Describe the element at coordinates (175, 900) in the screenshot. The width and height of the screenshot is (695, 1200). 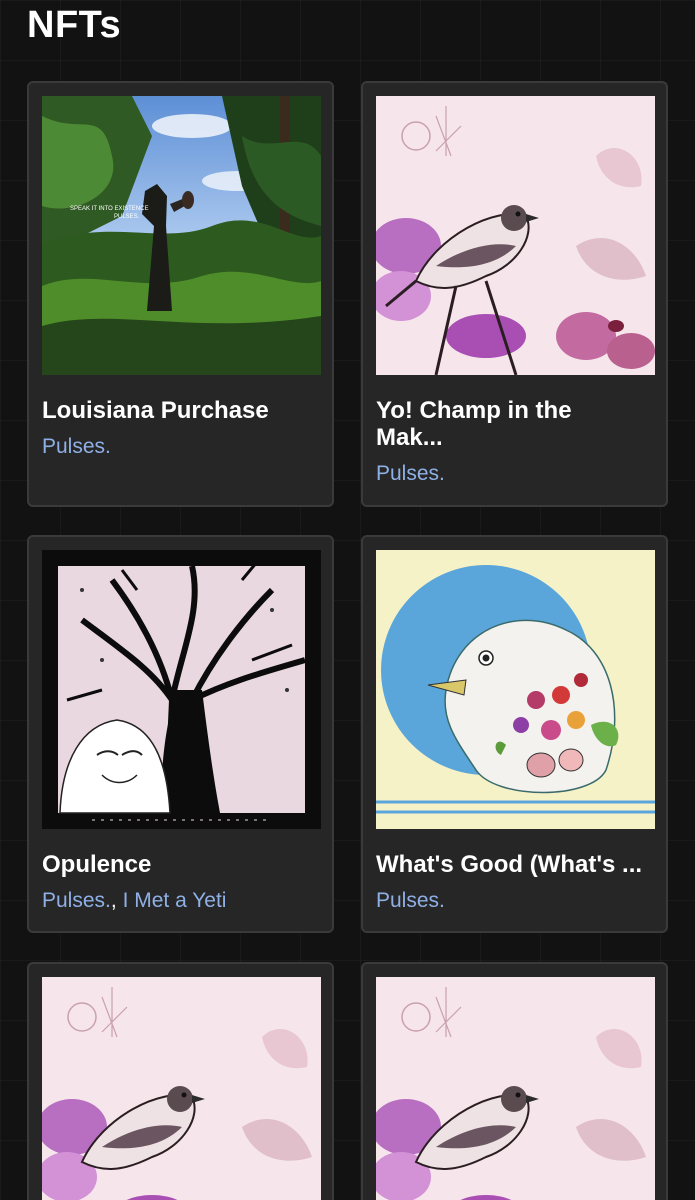
I see `artist-link: I Met a Yeti` at that location.